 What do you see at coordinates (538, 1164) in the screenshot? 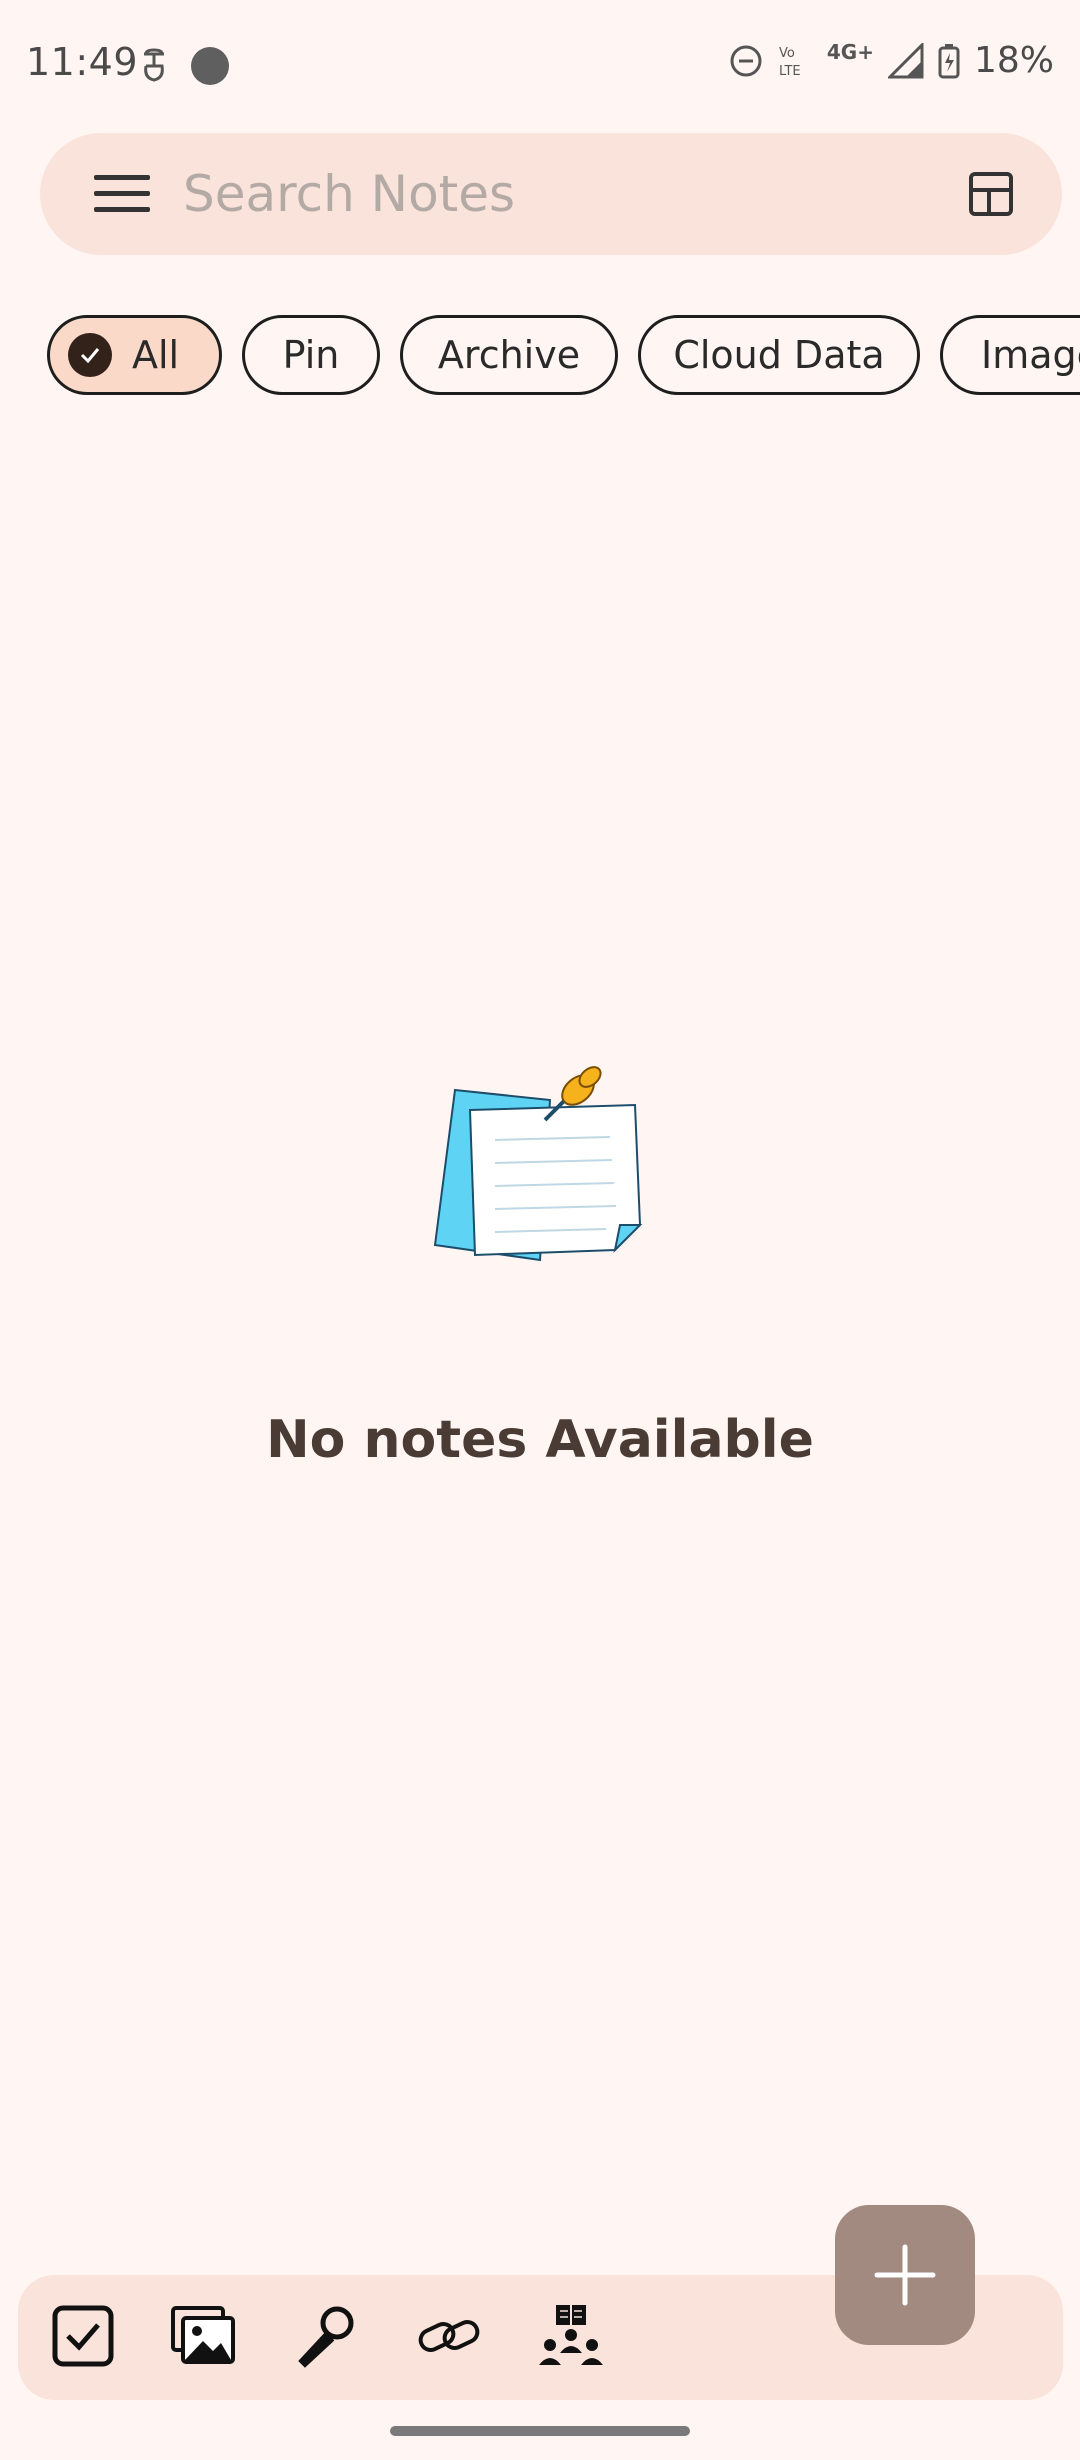
I see `empty-notes-illustration` at bounding box center [538, 1164].